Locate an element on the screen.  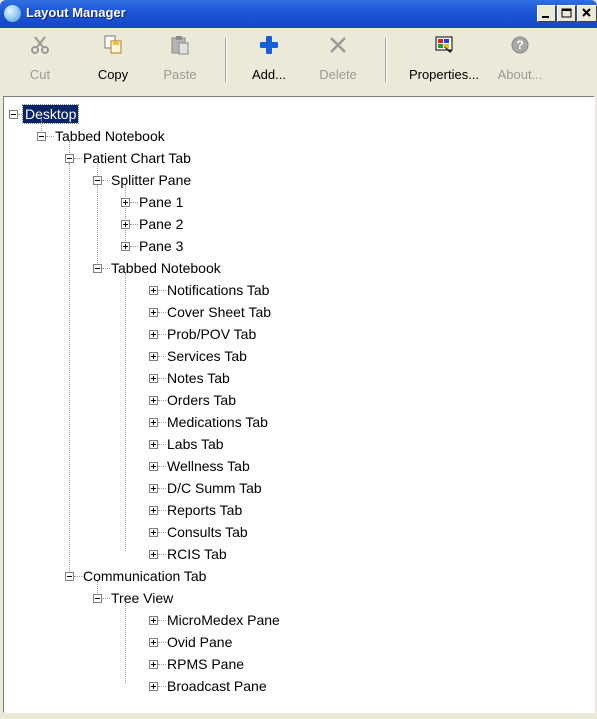
copy-label: Copy is located at coordinates (113, 74).